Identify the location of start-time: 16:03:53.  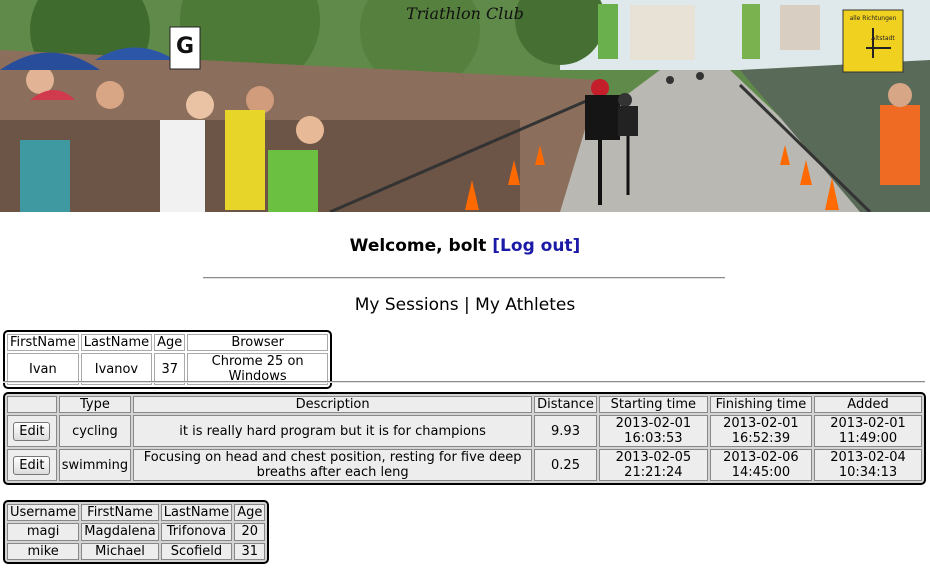
(653, 438).